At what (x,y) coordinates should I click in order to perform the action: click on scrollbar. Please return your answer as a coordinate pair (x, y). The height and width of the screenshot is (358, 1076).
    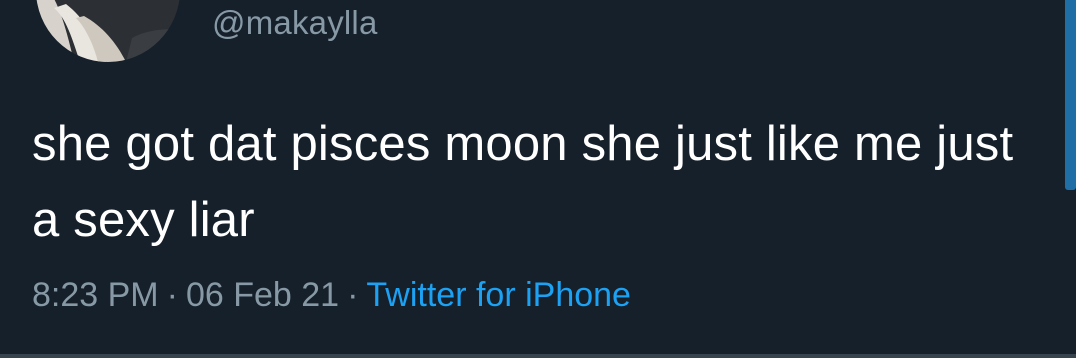
    Looking at the image, I should click on (1070, 95).